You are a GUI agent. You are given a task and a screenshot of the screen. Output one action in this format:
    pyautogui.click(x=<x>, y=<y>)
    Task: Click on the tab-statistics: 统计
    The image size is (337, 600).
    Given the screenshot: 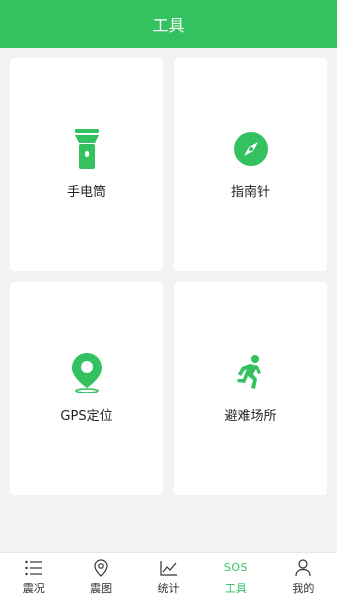 What is the action you would take?
    pyautogui.click(x=168, y=576)
    